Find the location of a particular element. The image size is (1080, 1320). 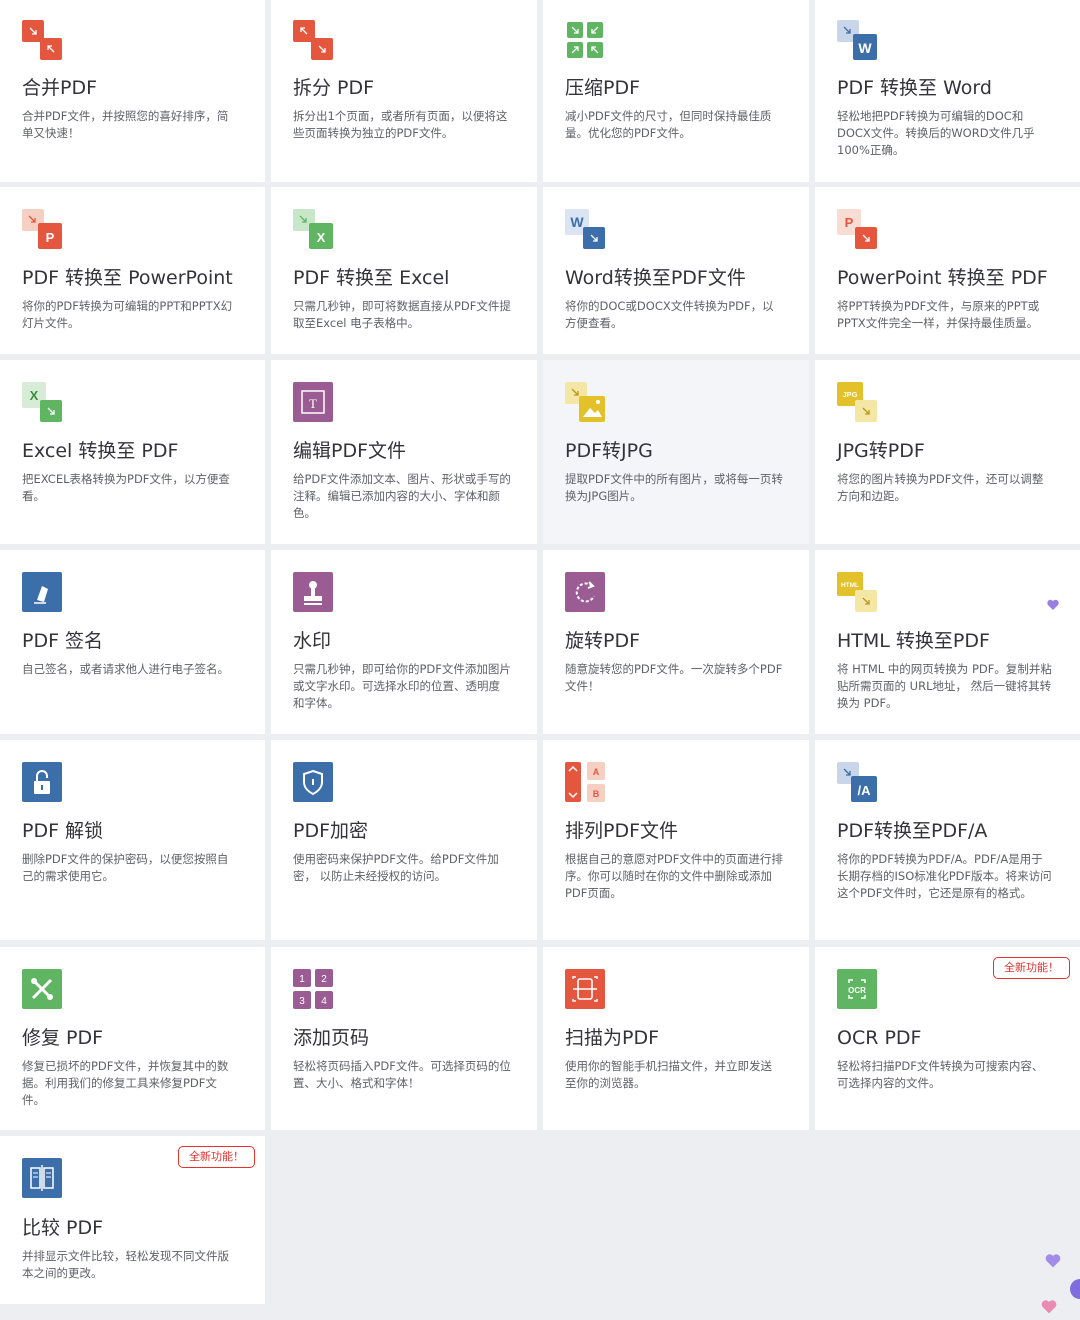

svg-text: W is located at coordinates (865, 48).